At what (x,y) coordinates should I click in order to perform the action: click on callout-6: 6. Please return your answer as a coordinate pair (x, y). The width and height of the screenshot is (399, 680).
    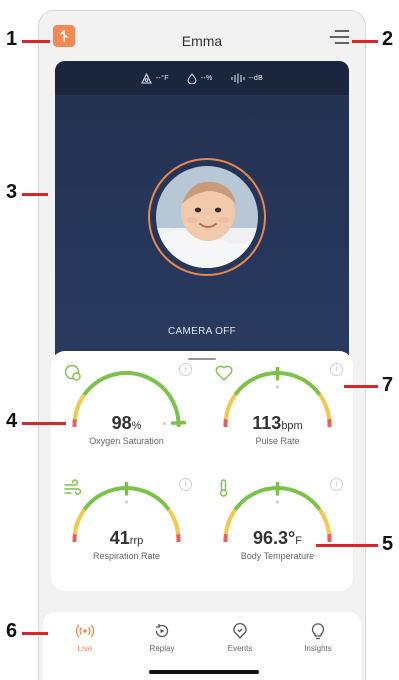
    Looking at the image, I should click on (11, 631).